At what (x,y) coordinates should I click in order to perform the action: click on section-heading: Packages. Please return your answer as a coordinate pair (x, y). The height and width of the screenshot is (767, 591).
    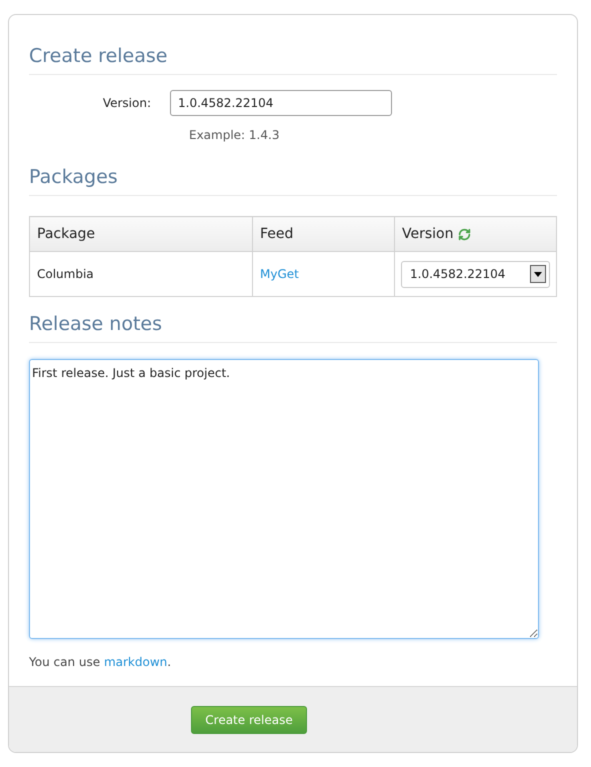
    Looking at the image, I should click on (74, 177).